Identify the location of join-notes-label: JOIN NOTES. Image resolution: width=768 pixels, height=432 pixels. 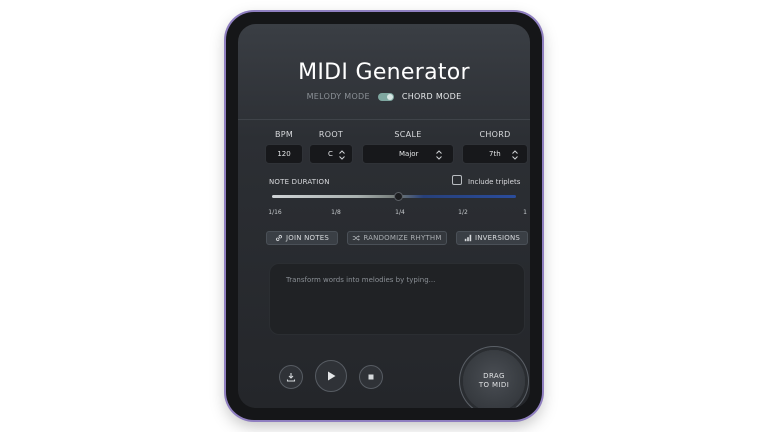
(307, 238).